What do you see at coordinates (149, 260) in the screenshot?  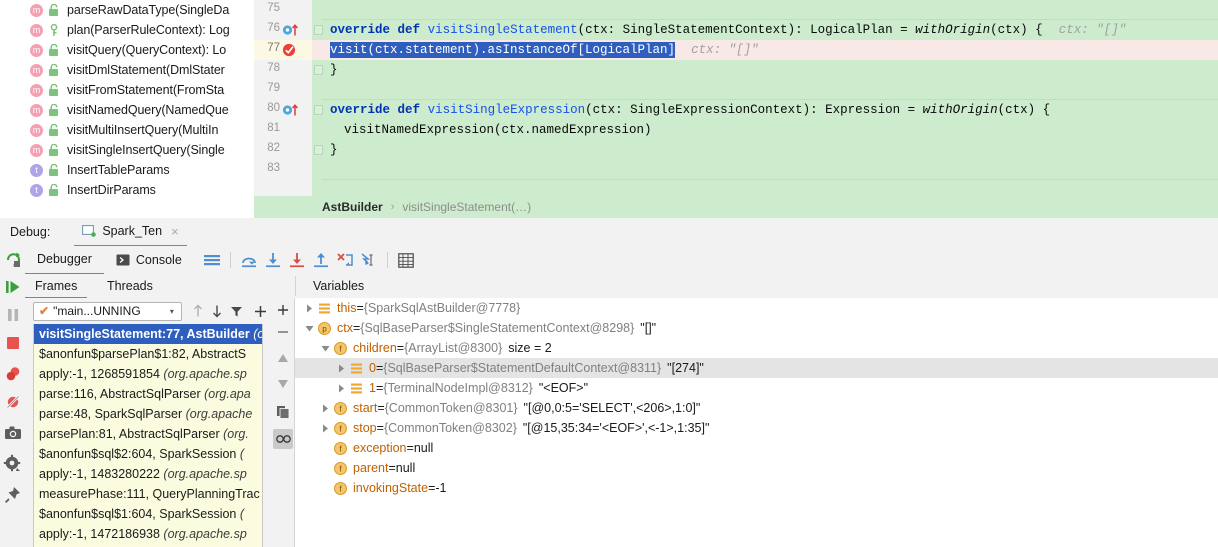 I see `tab-console: Console` at bounding box center [149, 260].